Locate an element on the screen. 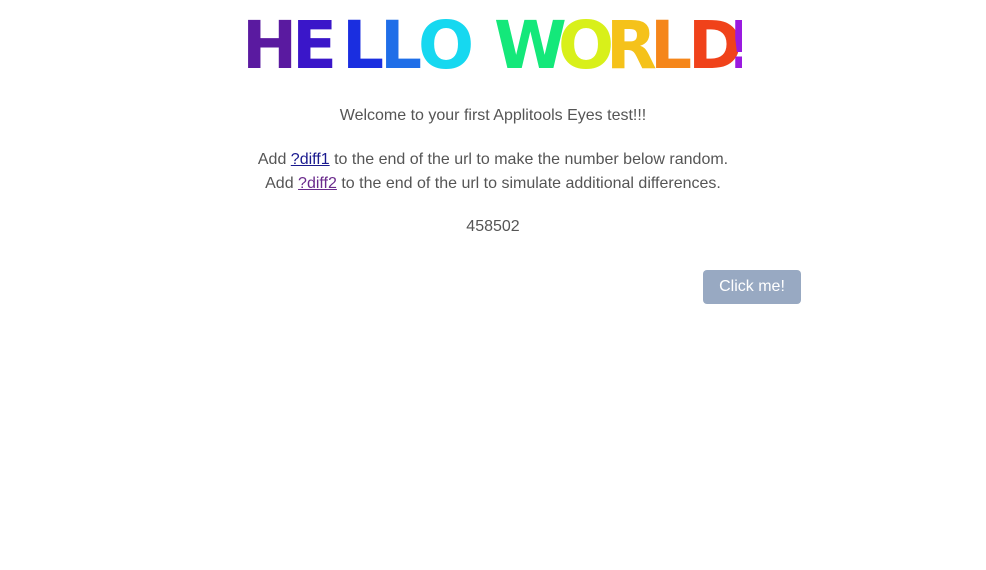  hero-letter-e: E is located at coordinates (314, 42).